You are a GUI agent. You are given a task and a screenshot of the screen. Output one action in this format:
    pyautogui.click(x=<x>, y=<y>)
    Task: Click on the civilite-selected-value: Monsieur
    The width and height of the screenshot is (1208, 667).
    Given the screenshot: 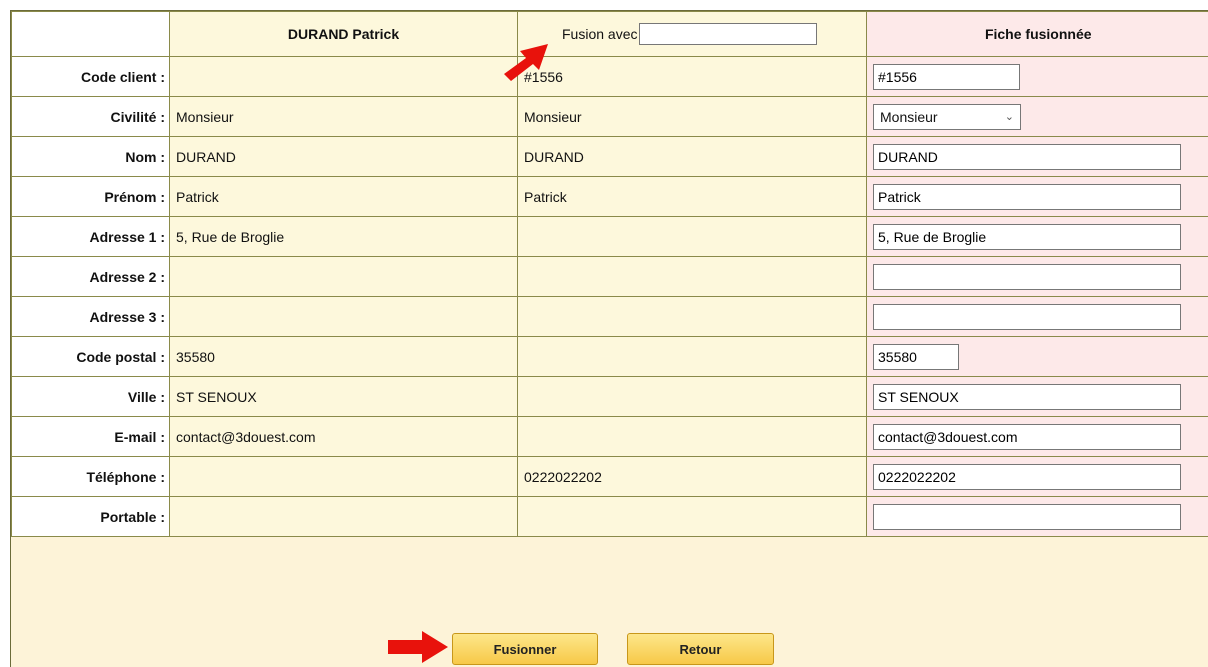 What is the action you would take?
    pyautogui.click(x=909, y=117)
    